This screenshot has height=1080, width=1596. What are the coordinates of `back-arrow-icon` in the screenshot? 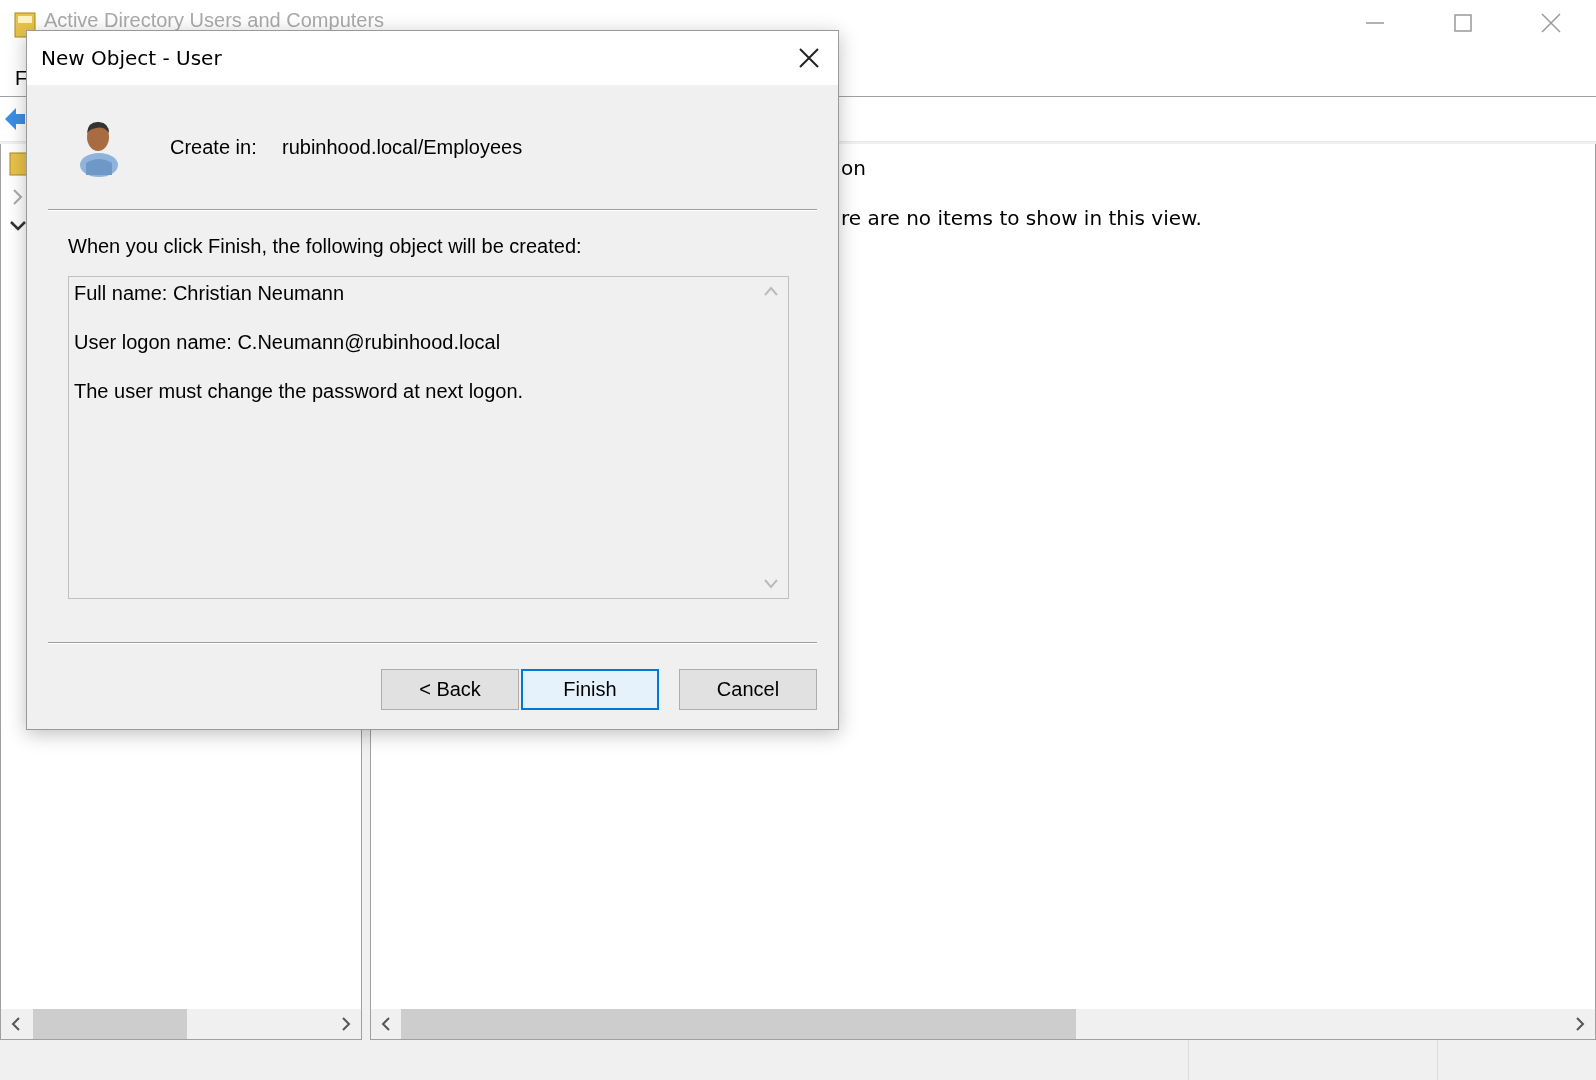 It's located at (15, 119).